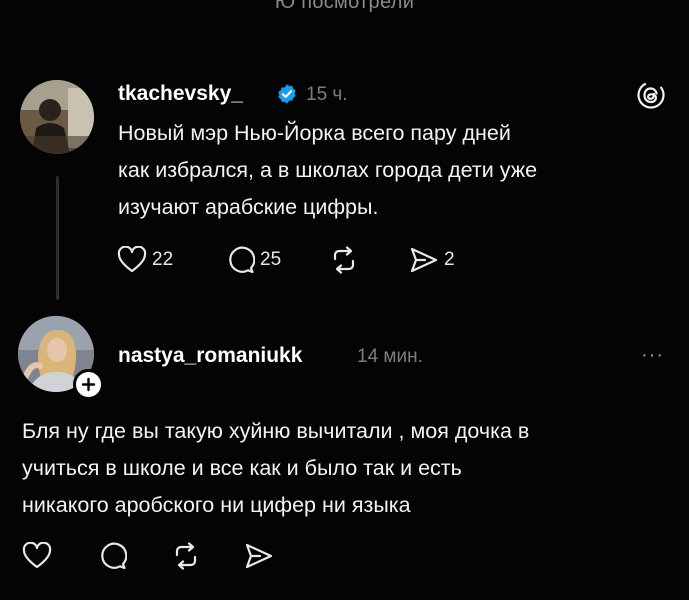 Image resolution: width=689 pixels, height=600 pixels. Describe the element at coordinates (449, 259) in the screenshot. I see `share-count: 2` at that location.